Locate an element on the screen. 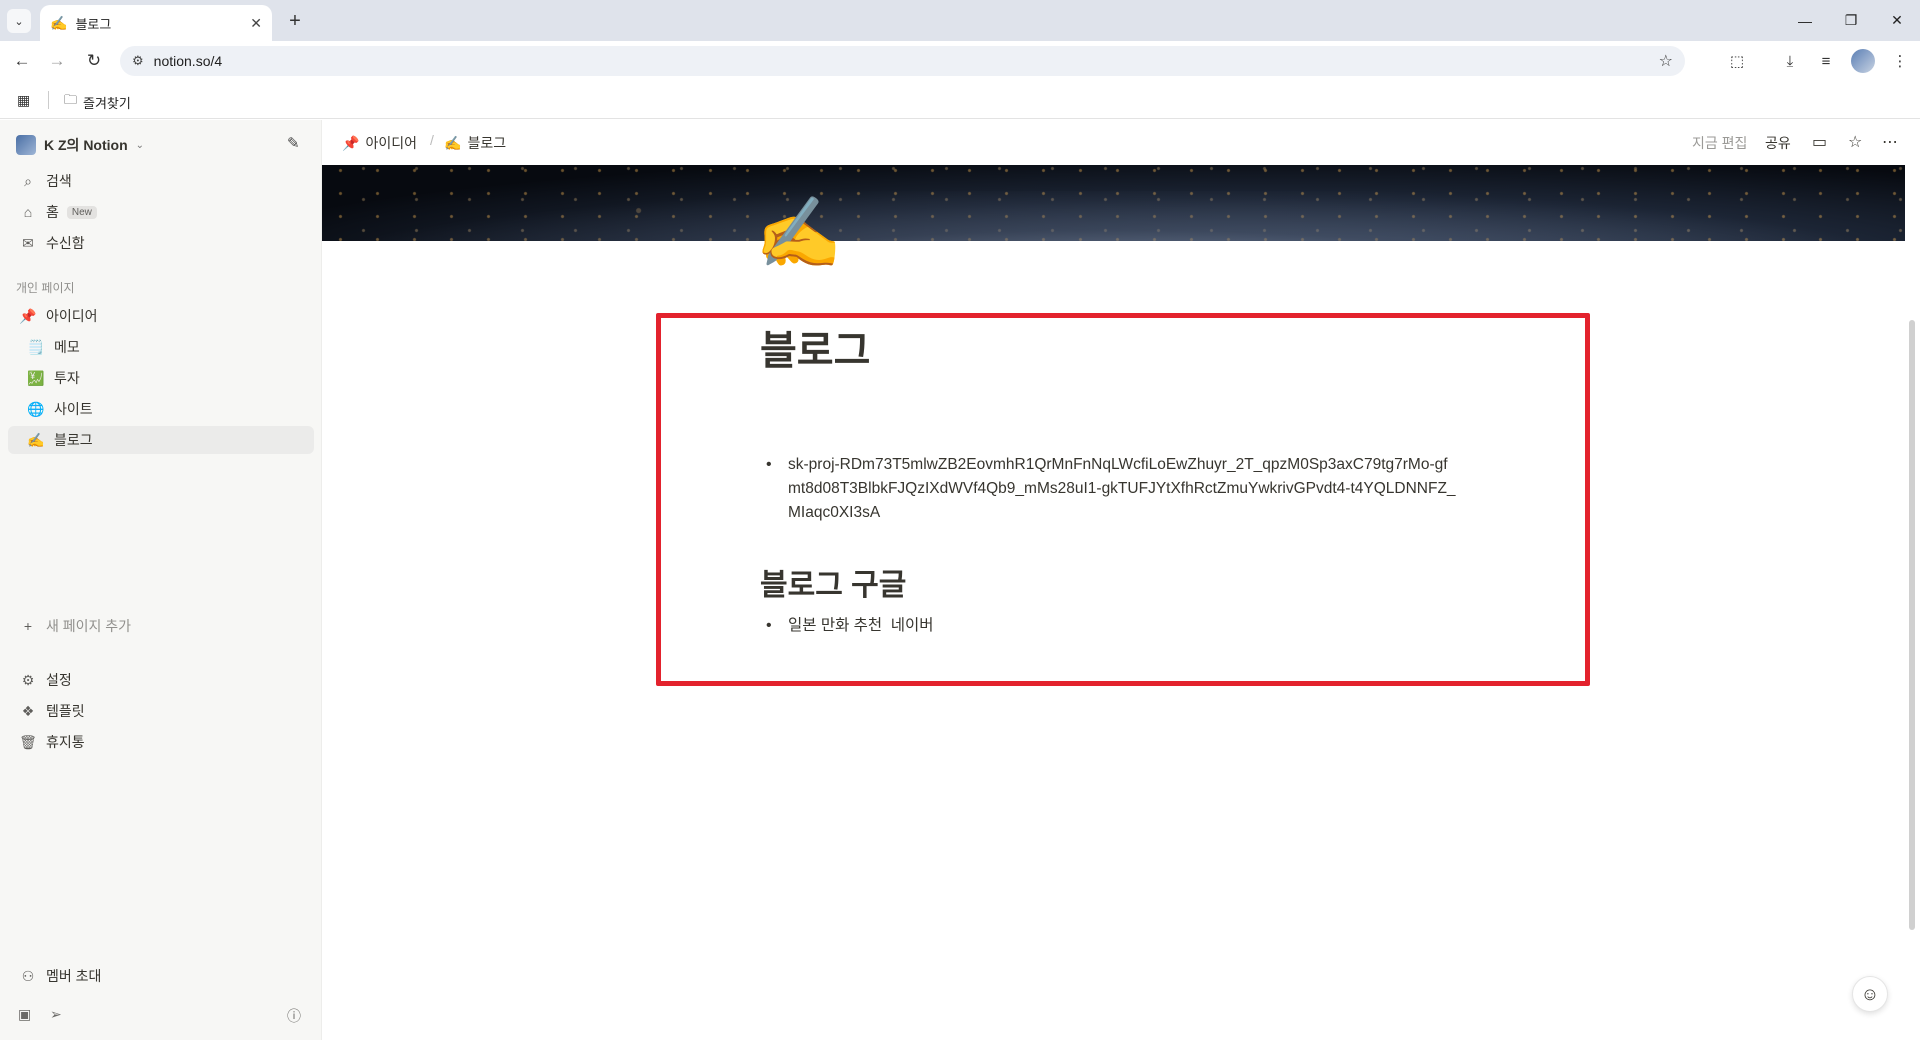  edited-status: 지금 편집 is located at coordinates (1720, 143).